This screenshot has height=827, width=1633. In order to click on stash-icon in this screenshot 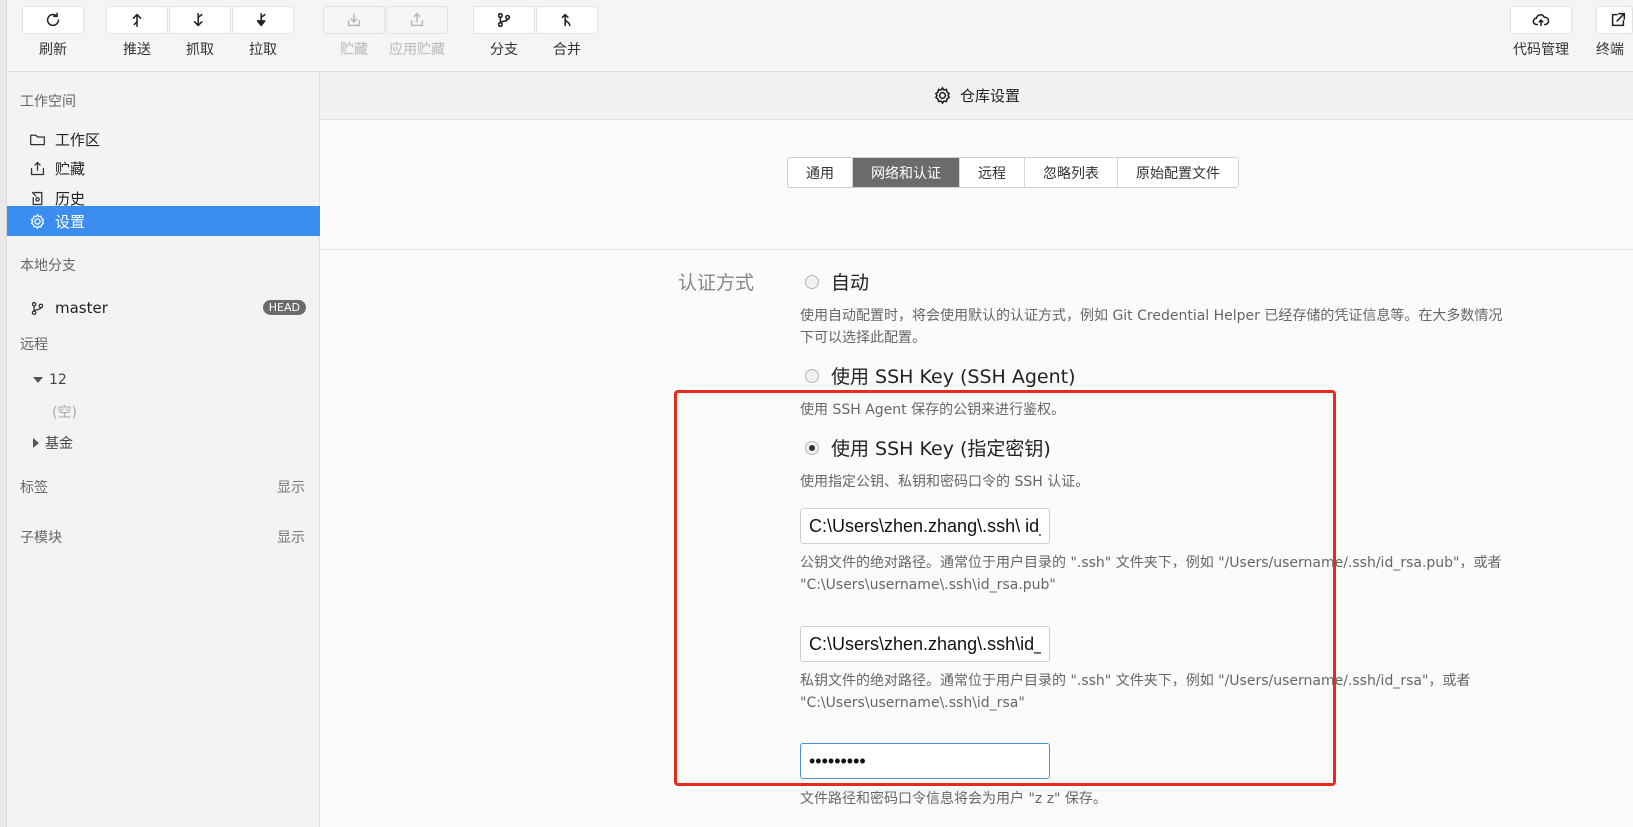, I will do `click(354, 19)`.